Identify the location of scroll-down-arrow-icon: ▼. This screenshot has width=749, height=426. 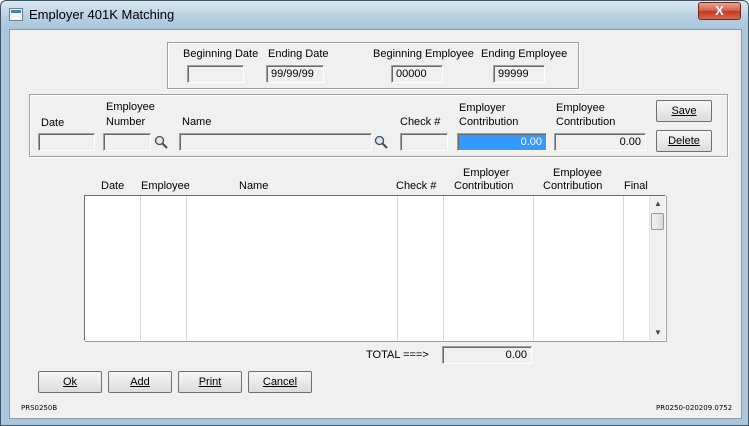
(658, 333).